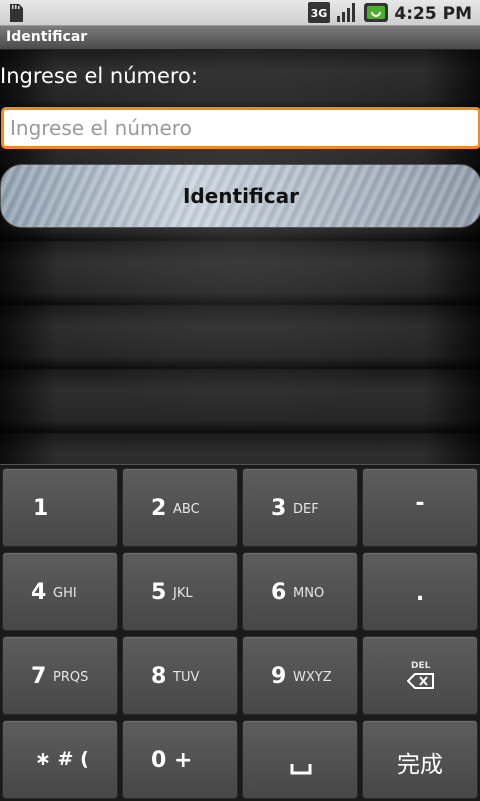  What do you see at coordinates (41, 508) in the screenshot?
I see `key-1-digit: 1` at bounding box center [41, 508].